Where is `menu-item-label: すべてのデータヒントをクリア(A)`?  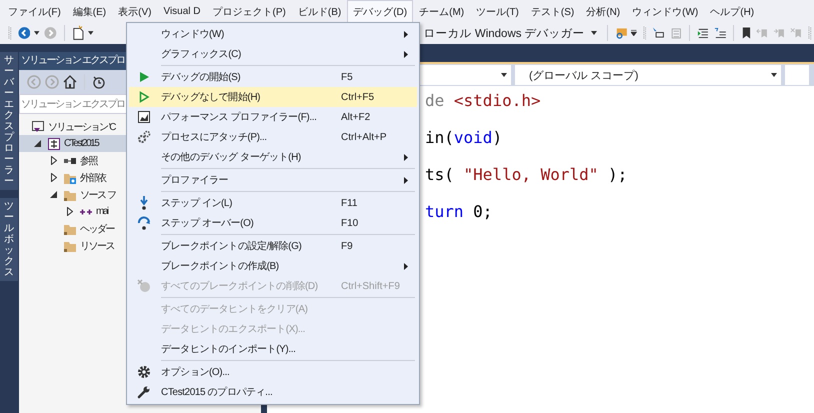
menu-item-label: すべてのデータヒントをクリア(A) is located at coordinates (234, 309).